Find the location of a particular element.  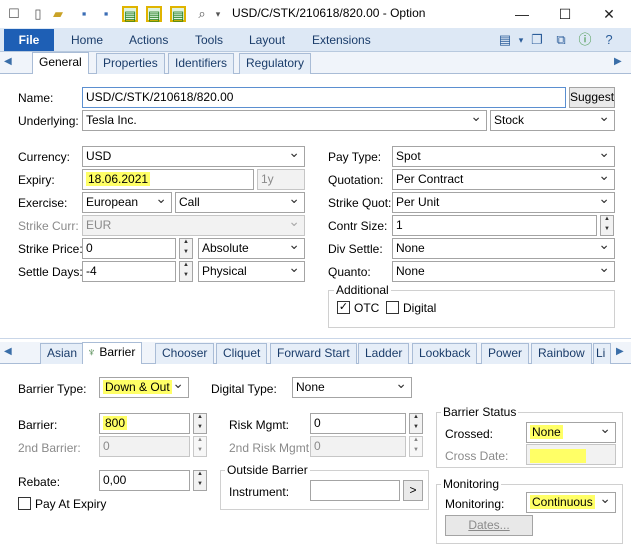

strike-quot-select: Per Unit is located at coordinates (503, 202).